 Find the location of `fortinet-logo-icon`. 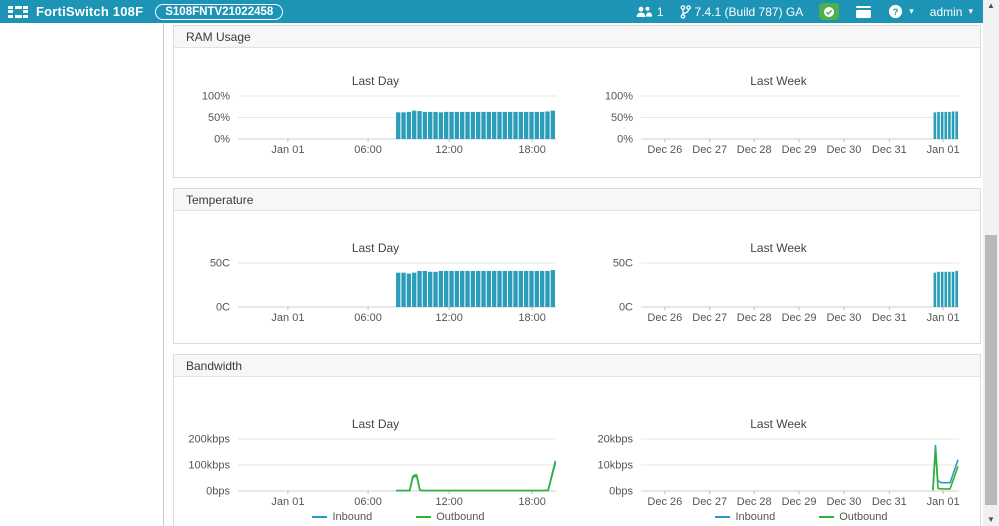

fortinet-logo-icon is located at coordinates (18, 11).